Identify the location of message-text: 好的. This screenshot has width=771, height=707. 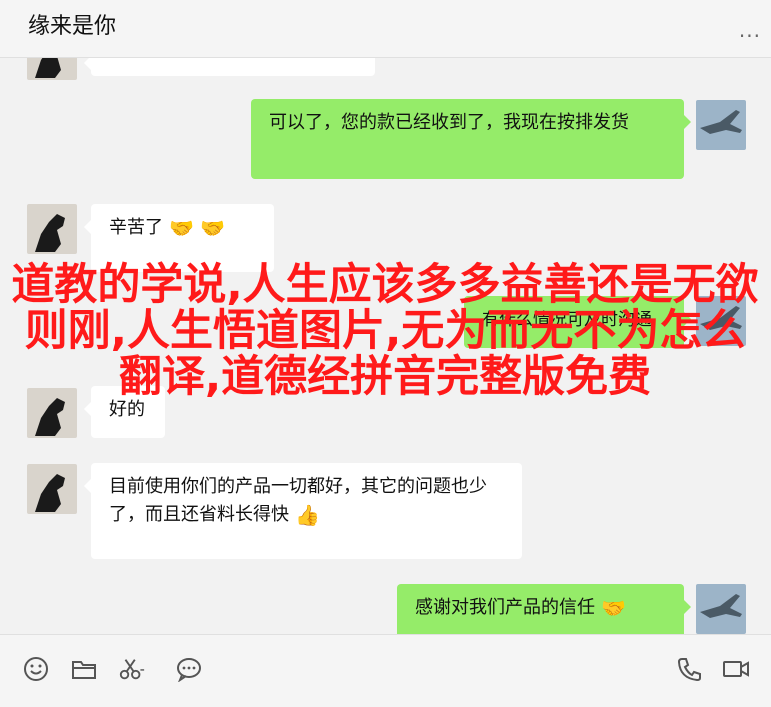
(127, 409).